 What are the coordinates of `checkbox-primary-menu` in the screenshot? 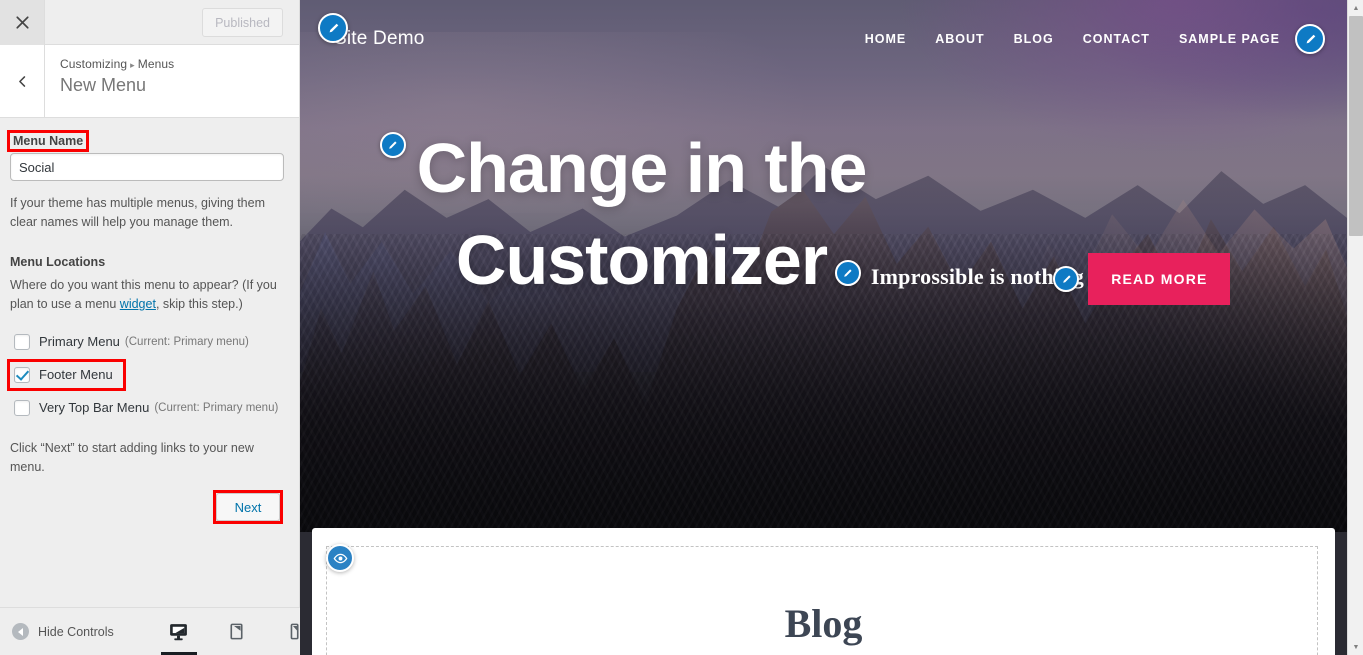 It's located at (22, 341).